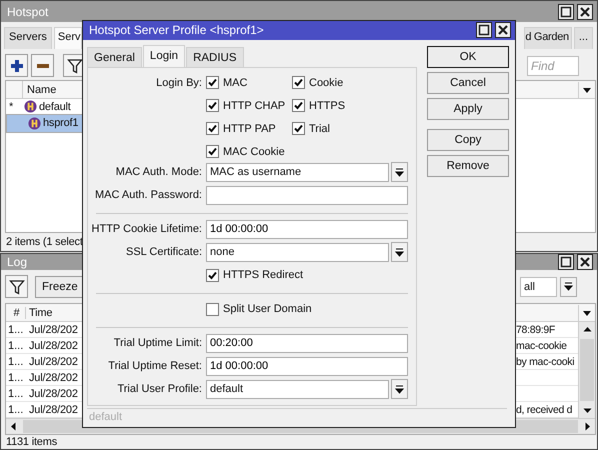  Describe the element at coordinates (41, 90) in the screenshot. I see `column-header: Name` at that location.